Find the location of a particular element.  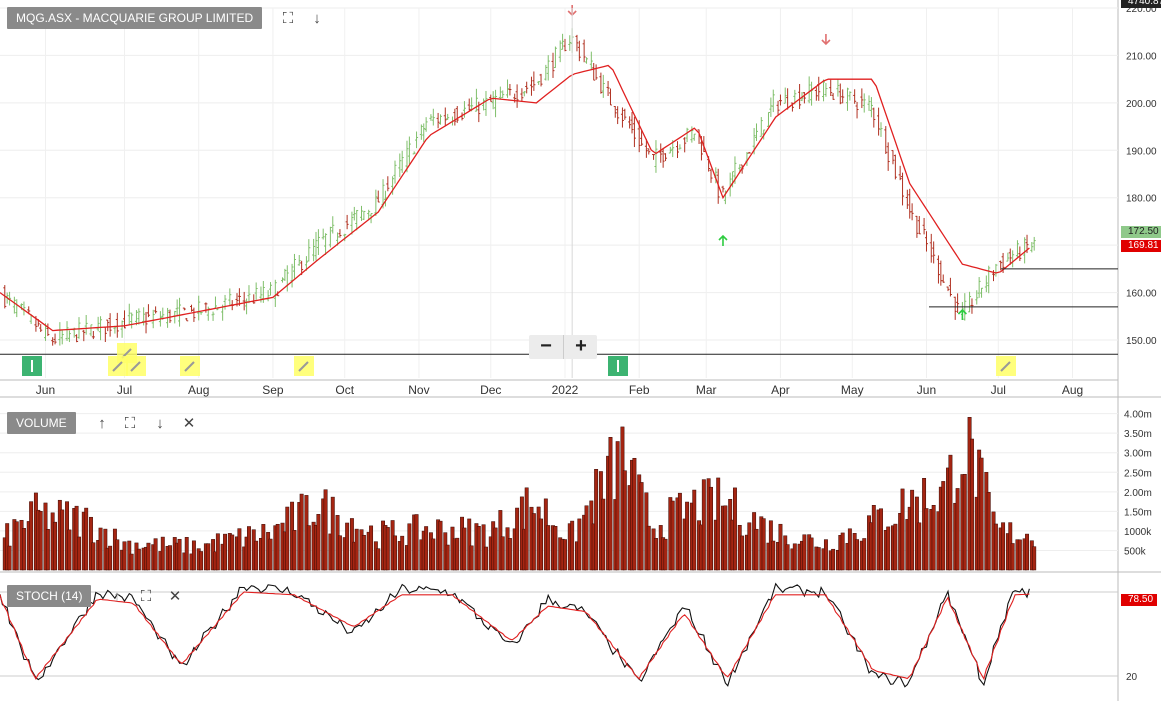

stoch-d-line is located at coordinates (515, 636).